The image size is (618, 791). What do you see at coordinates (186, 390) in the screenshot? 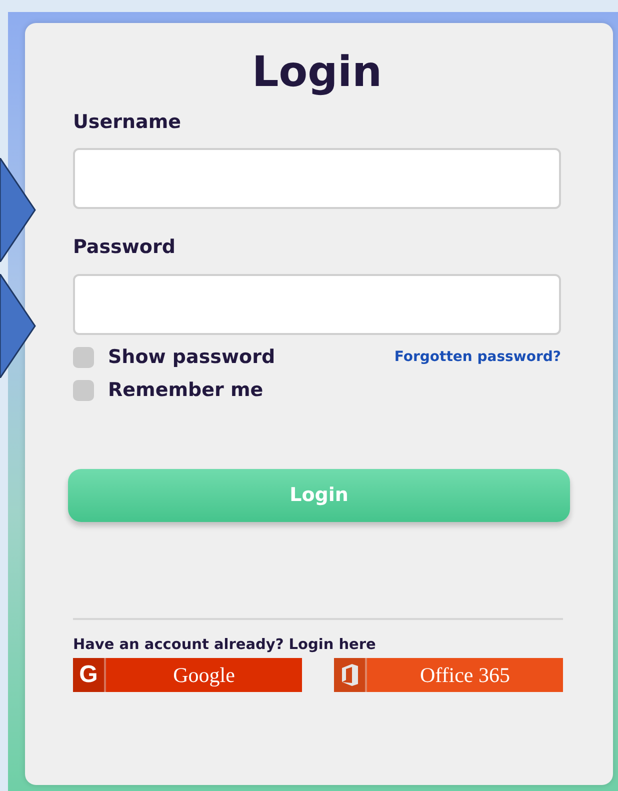
I see `checkbox-label: Remember me` at bounding box center [186, 390].